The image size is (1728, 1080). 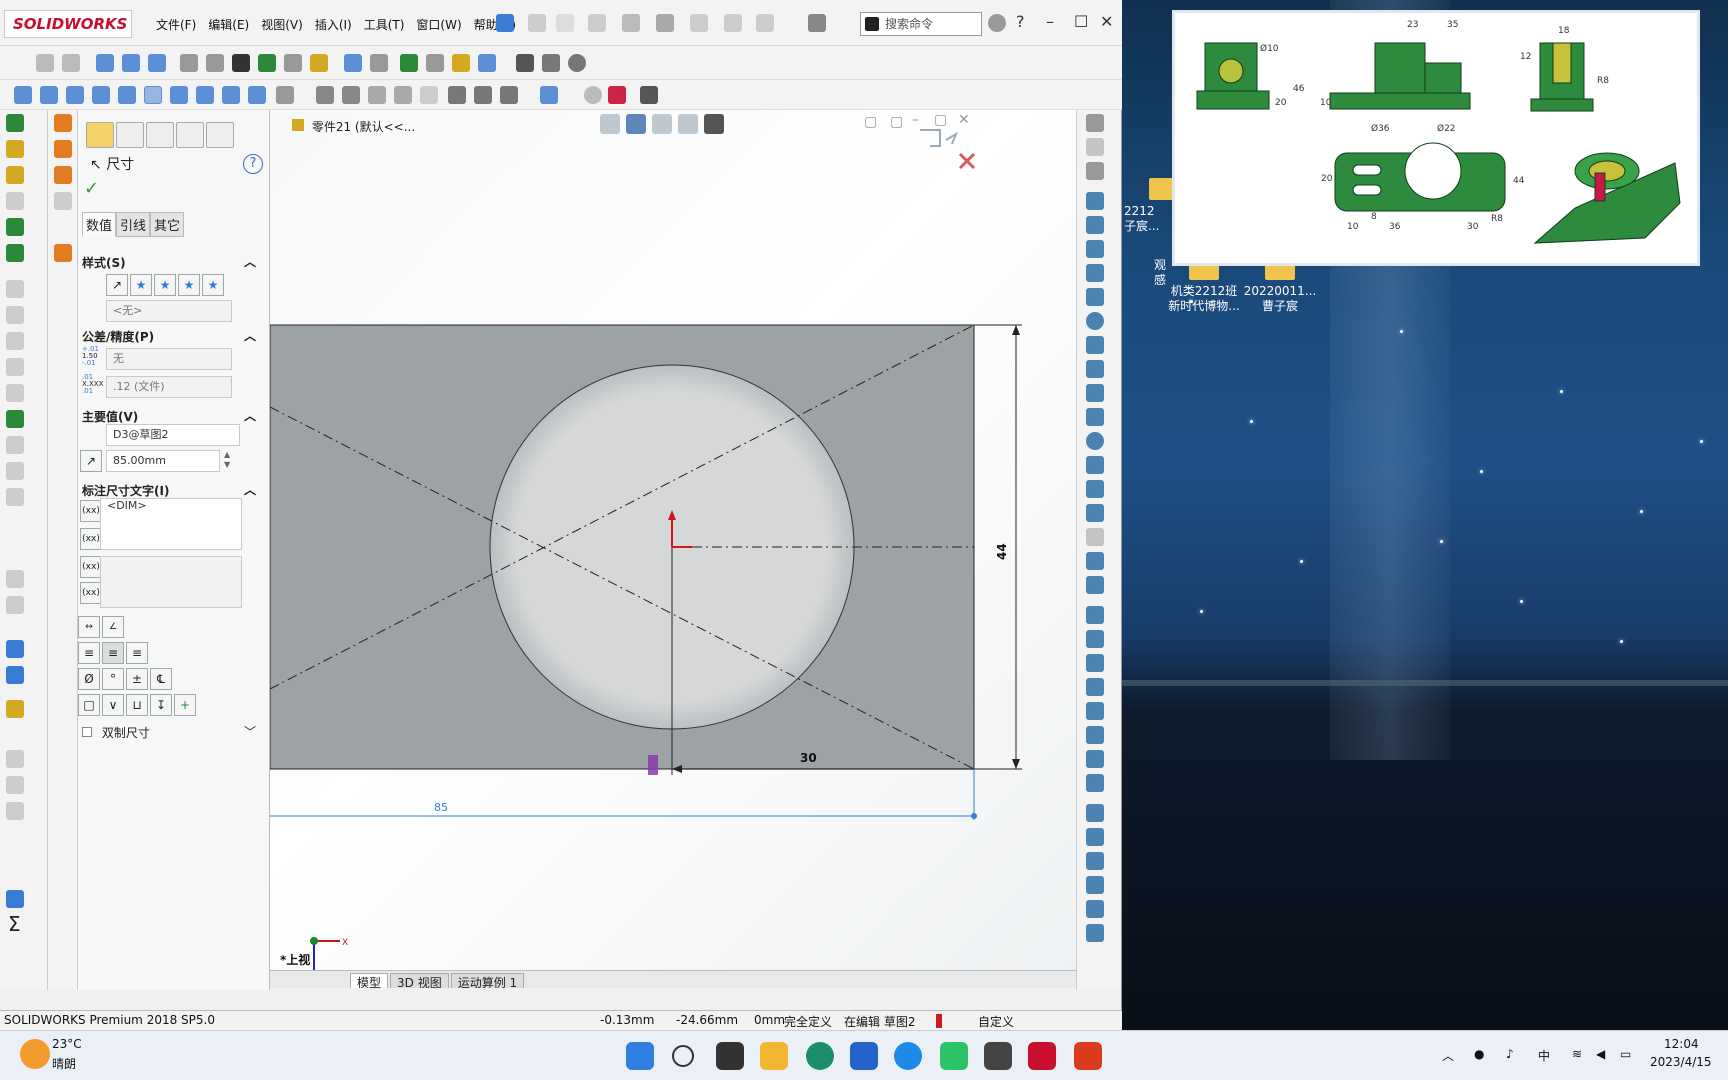 What do you see at coordinates (597, 23) in the screenshot?
I see `open-icon` at bounding box center [597, 23].